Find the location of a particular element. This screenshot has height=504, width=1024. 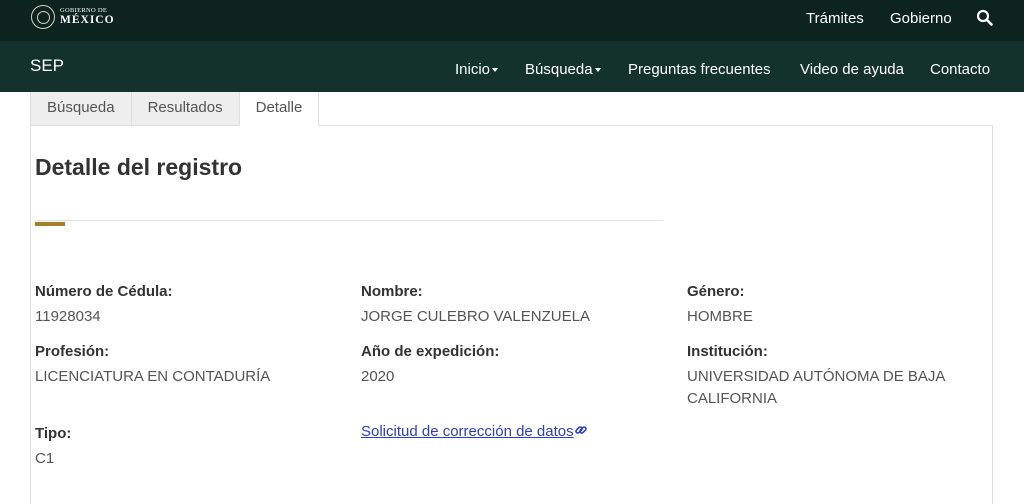

title-accent-bar is located at coordinates (50, 224).